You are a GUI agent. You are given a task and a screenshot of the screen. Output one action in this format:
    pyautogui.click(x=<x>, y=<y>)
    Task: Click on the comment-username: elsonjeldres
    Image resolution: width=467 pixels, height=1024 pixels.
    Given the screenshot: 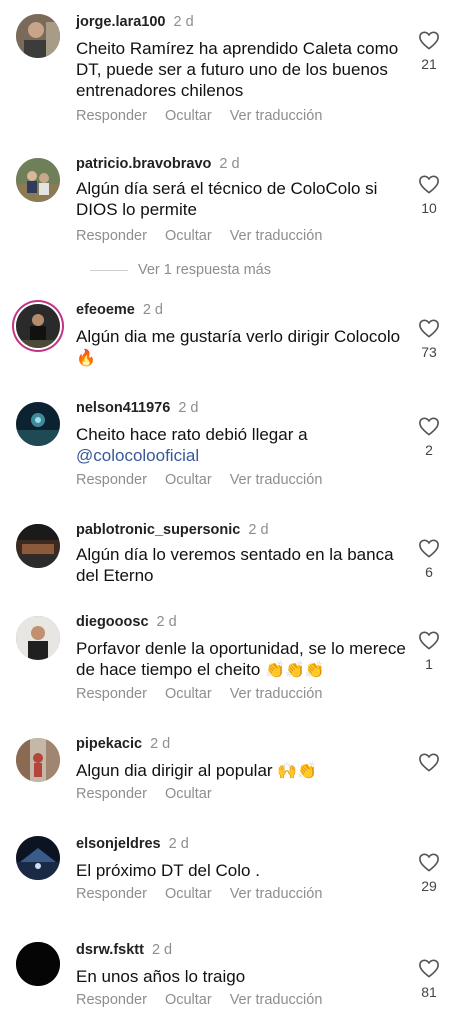 What is the action you would take?
    pyautogui.click(x=118, y=844)
    